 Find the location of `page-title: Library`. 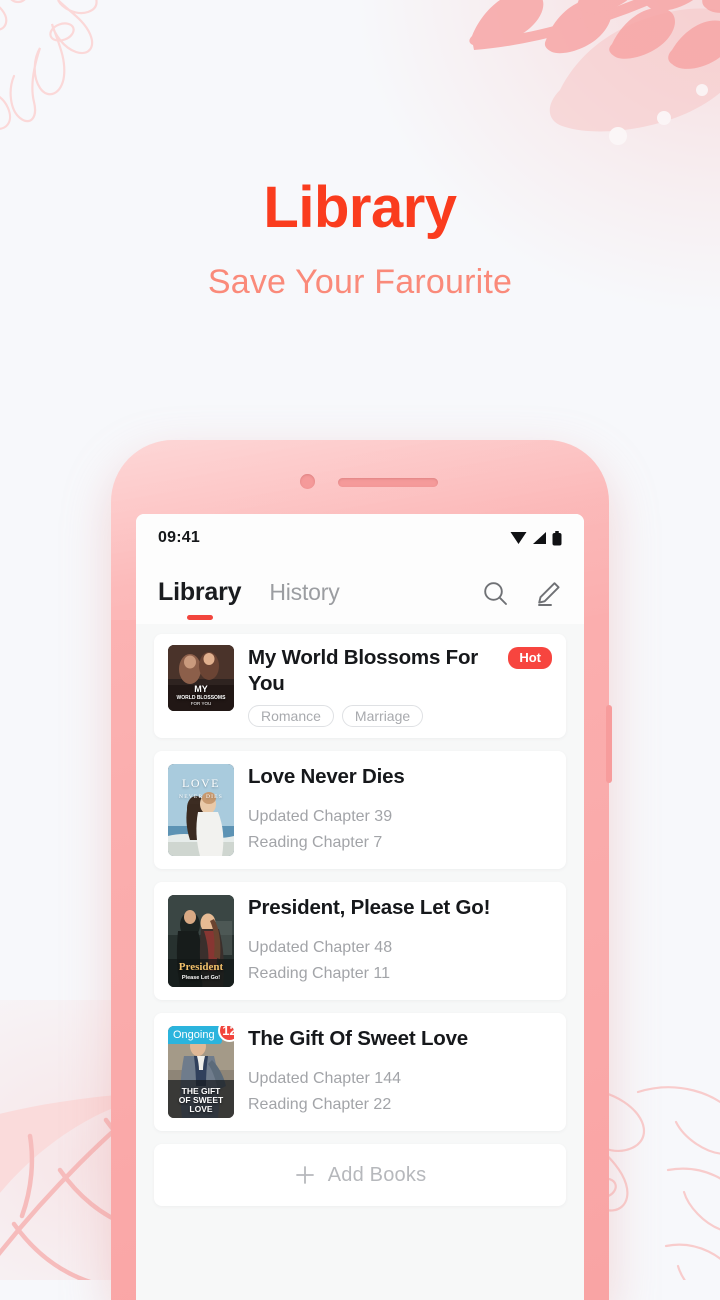

page-title: Library is located at coordinates (360, 207).